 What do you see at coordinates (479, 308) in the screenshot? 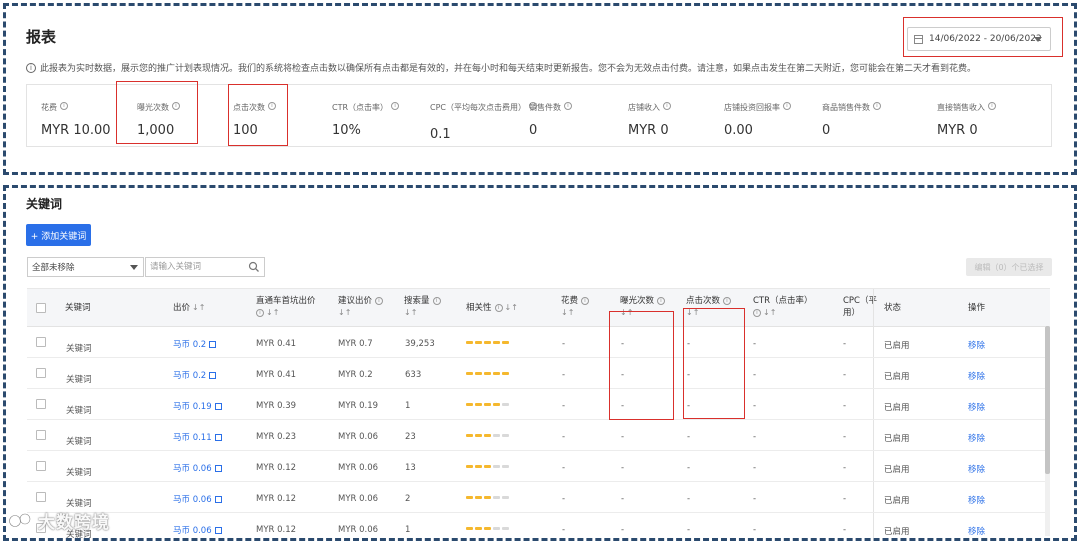
I see `col-relevance-label: 相关性` at bounding box center [479, 308].